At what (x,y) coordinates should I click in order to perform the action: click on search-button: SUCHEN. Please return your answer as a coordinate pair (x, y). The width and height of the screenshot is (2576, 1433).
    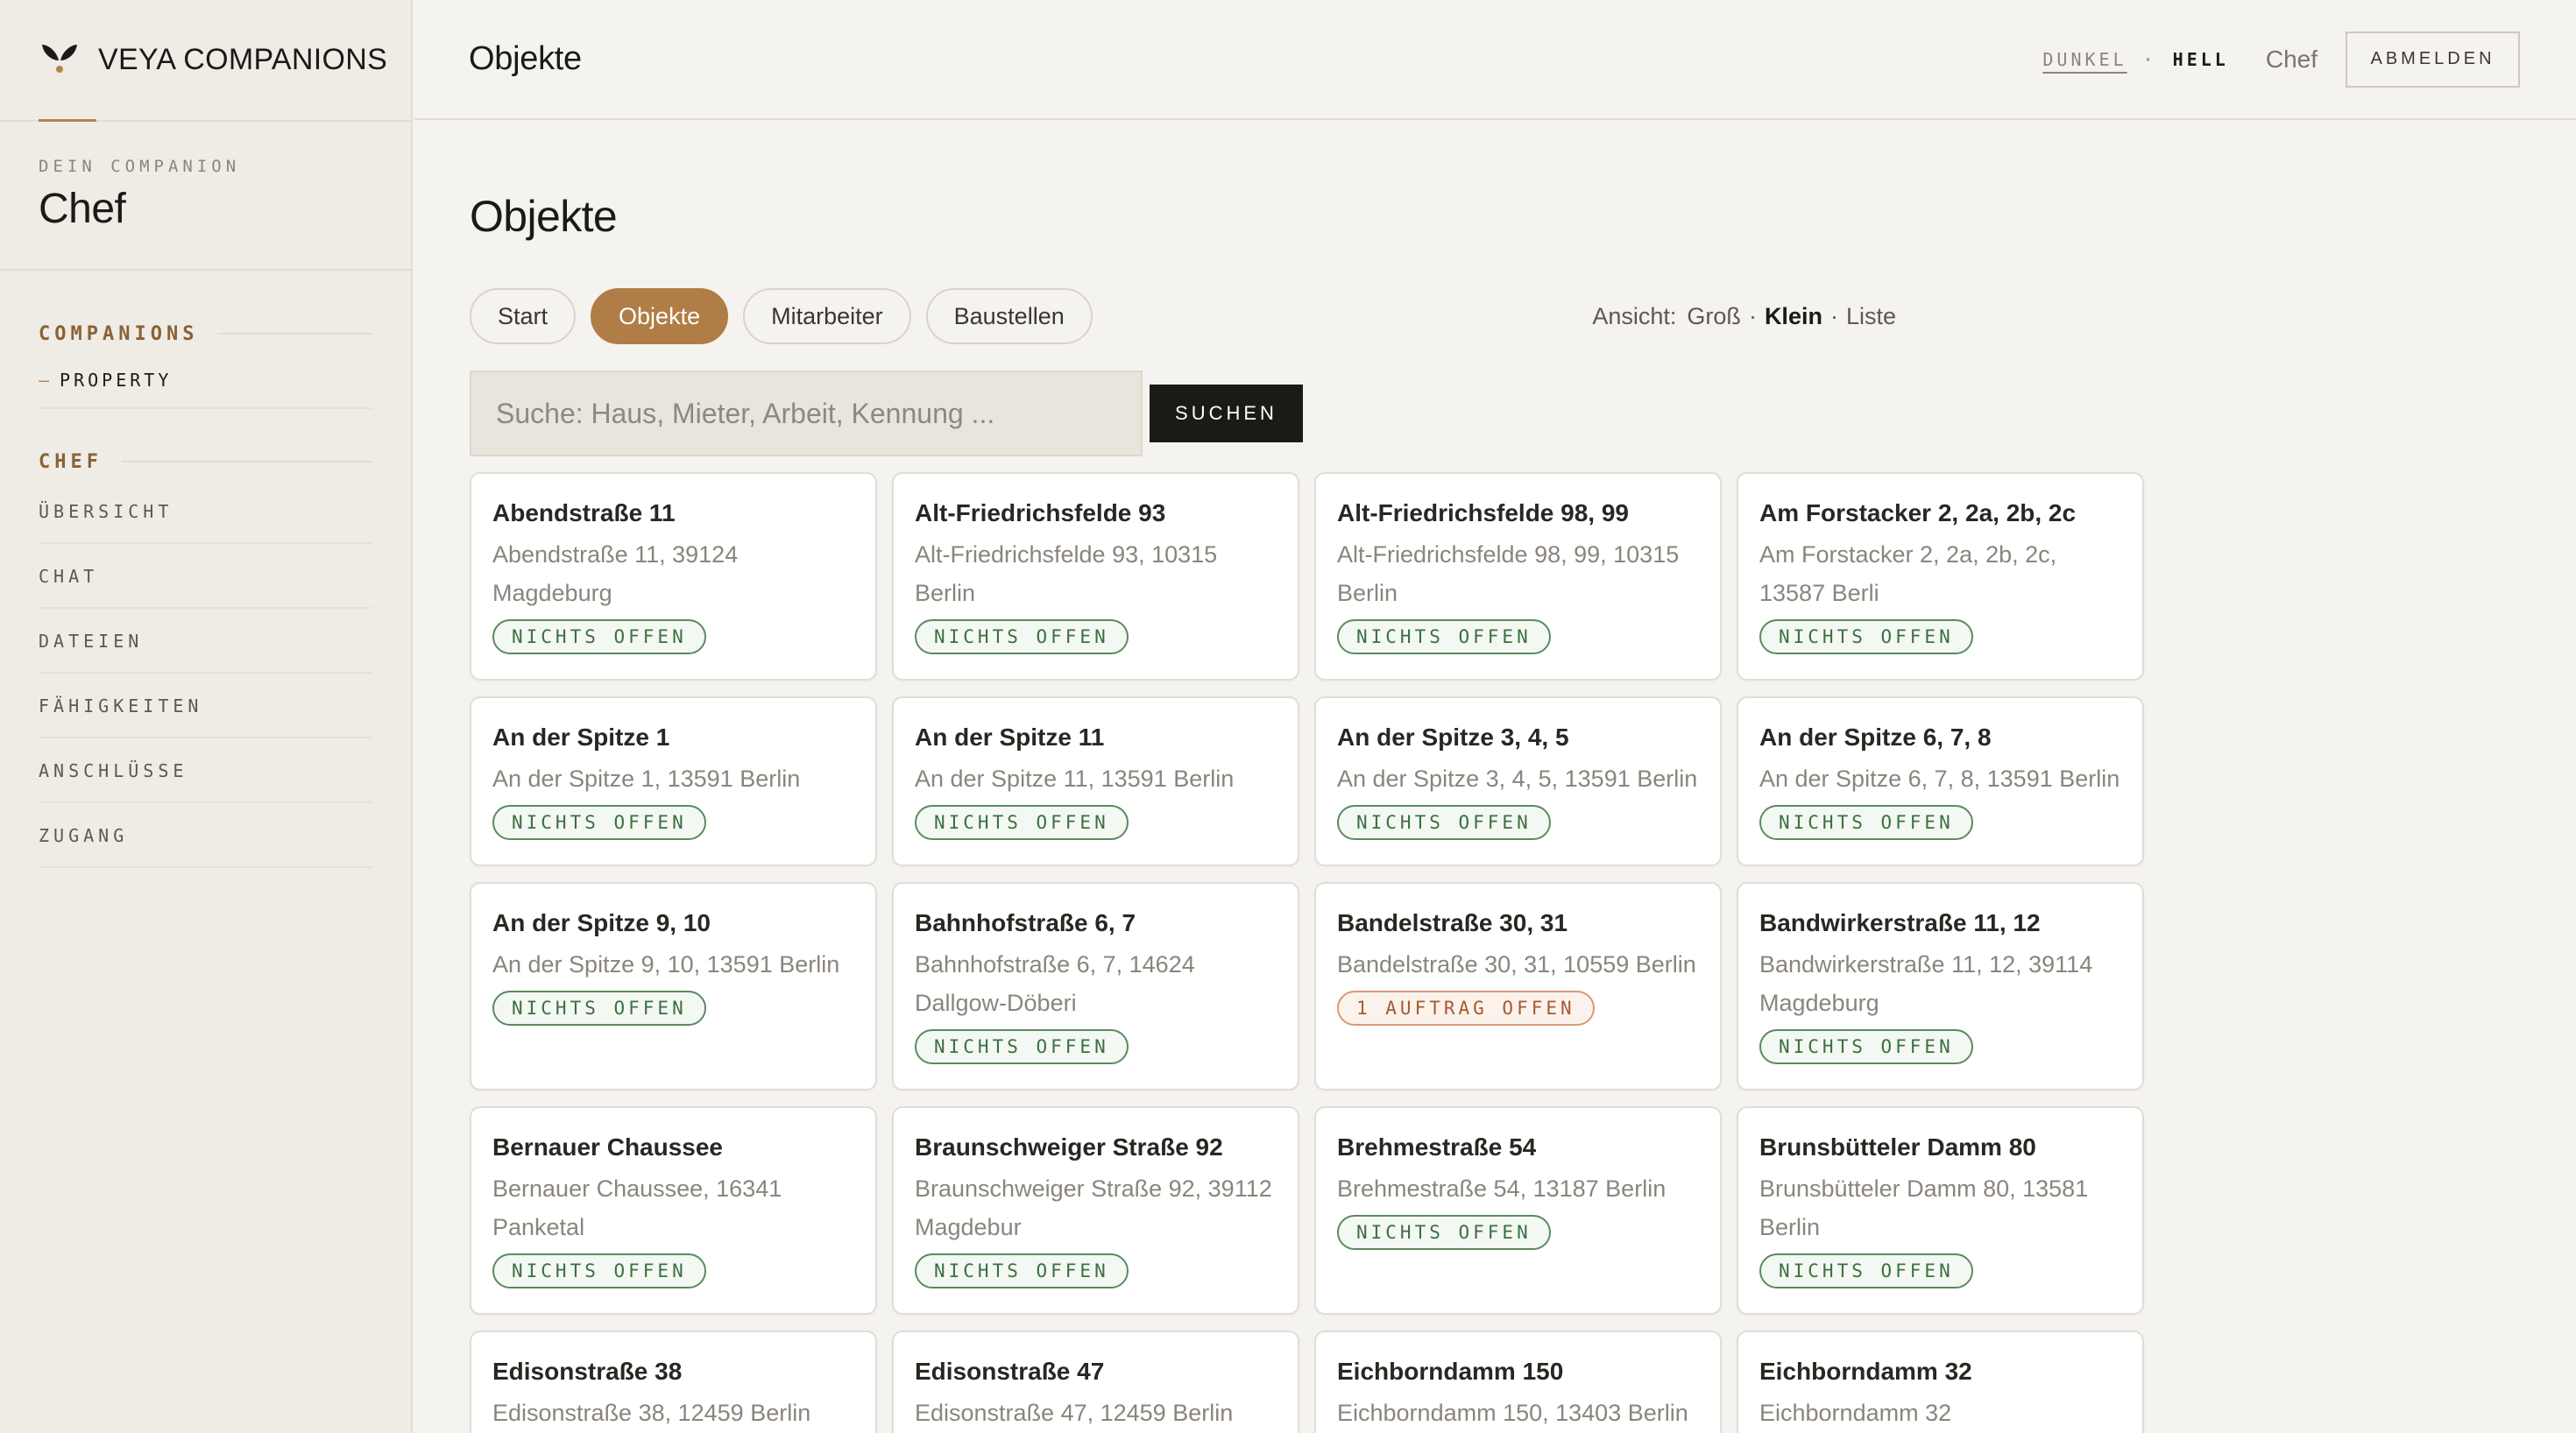
    Looking at the image, I should click on (1226, 413).